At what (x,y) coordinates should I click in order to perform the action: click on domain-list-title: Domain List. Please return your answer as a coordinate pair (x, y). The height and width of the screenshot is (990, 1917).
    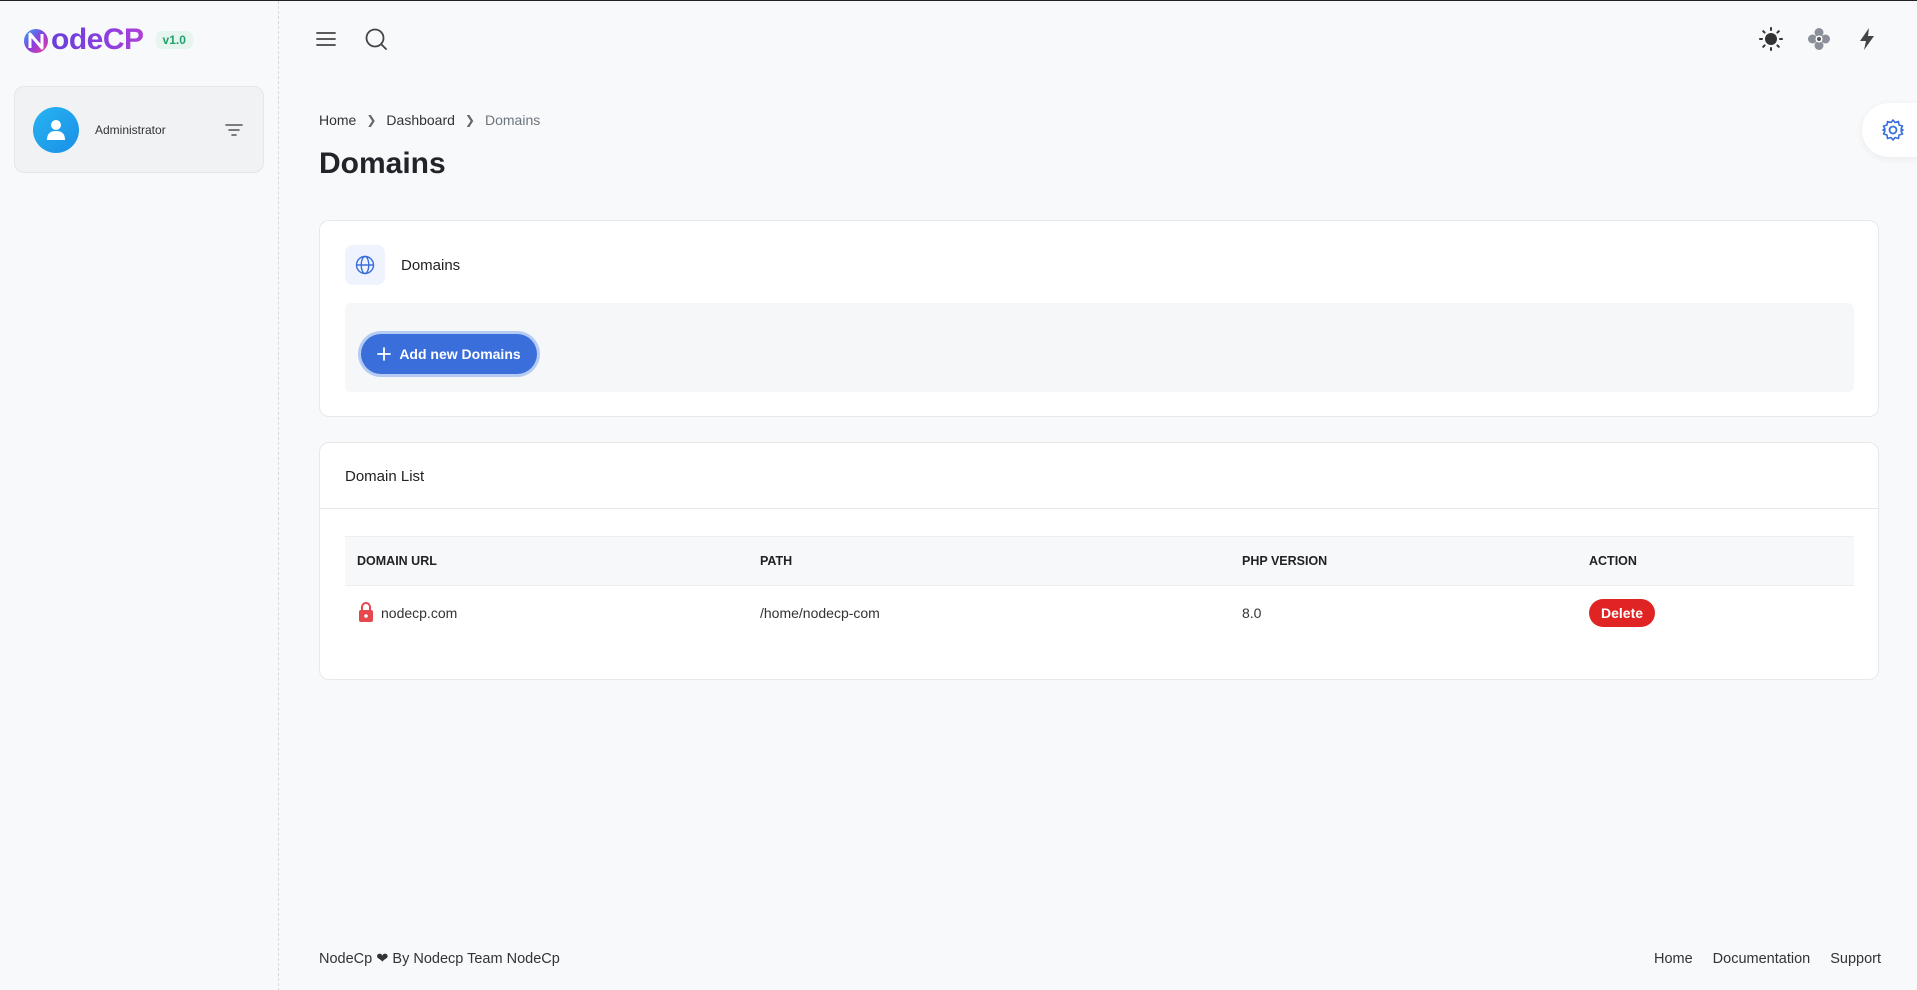
    Looking at the image, I should click on (1099, 476).